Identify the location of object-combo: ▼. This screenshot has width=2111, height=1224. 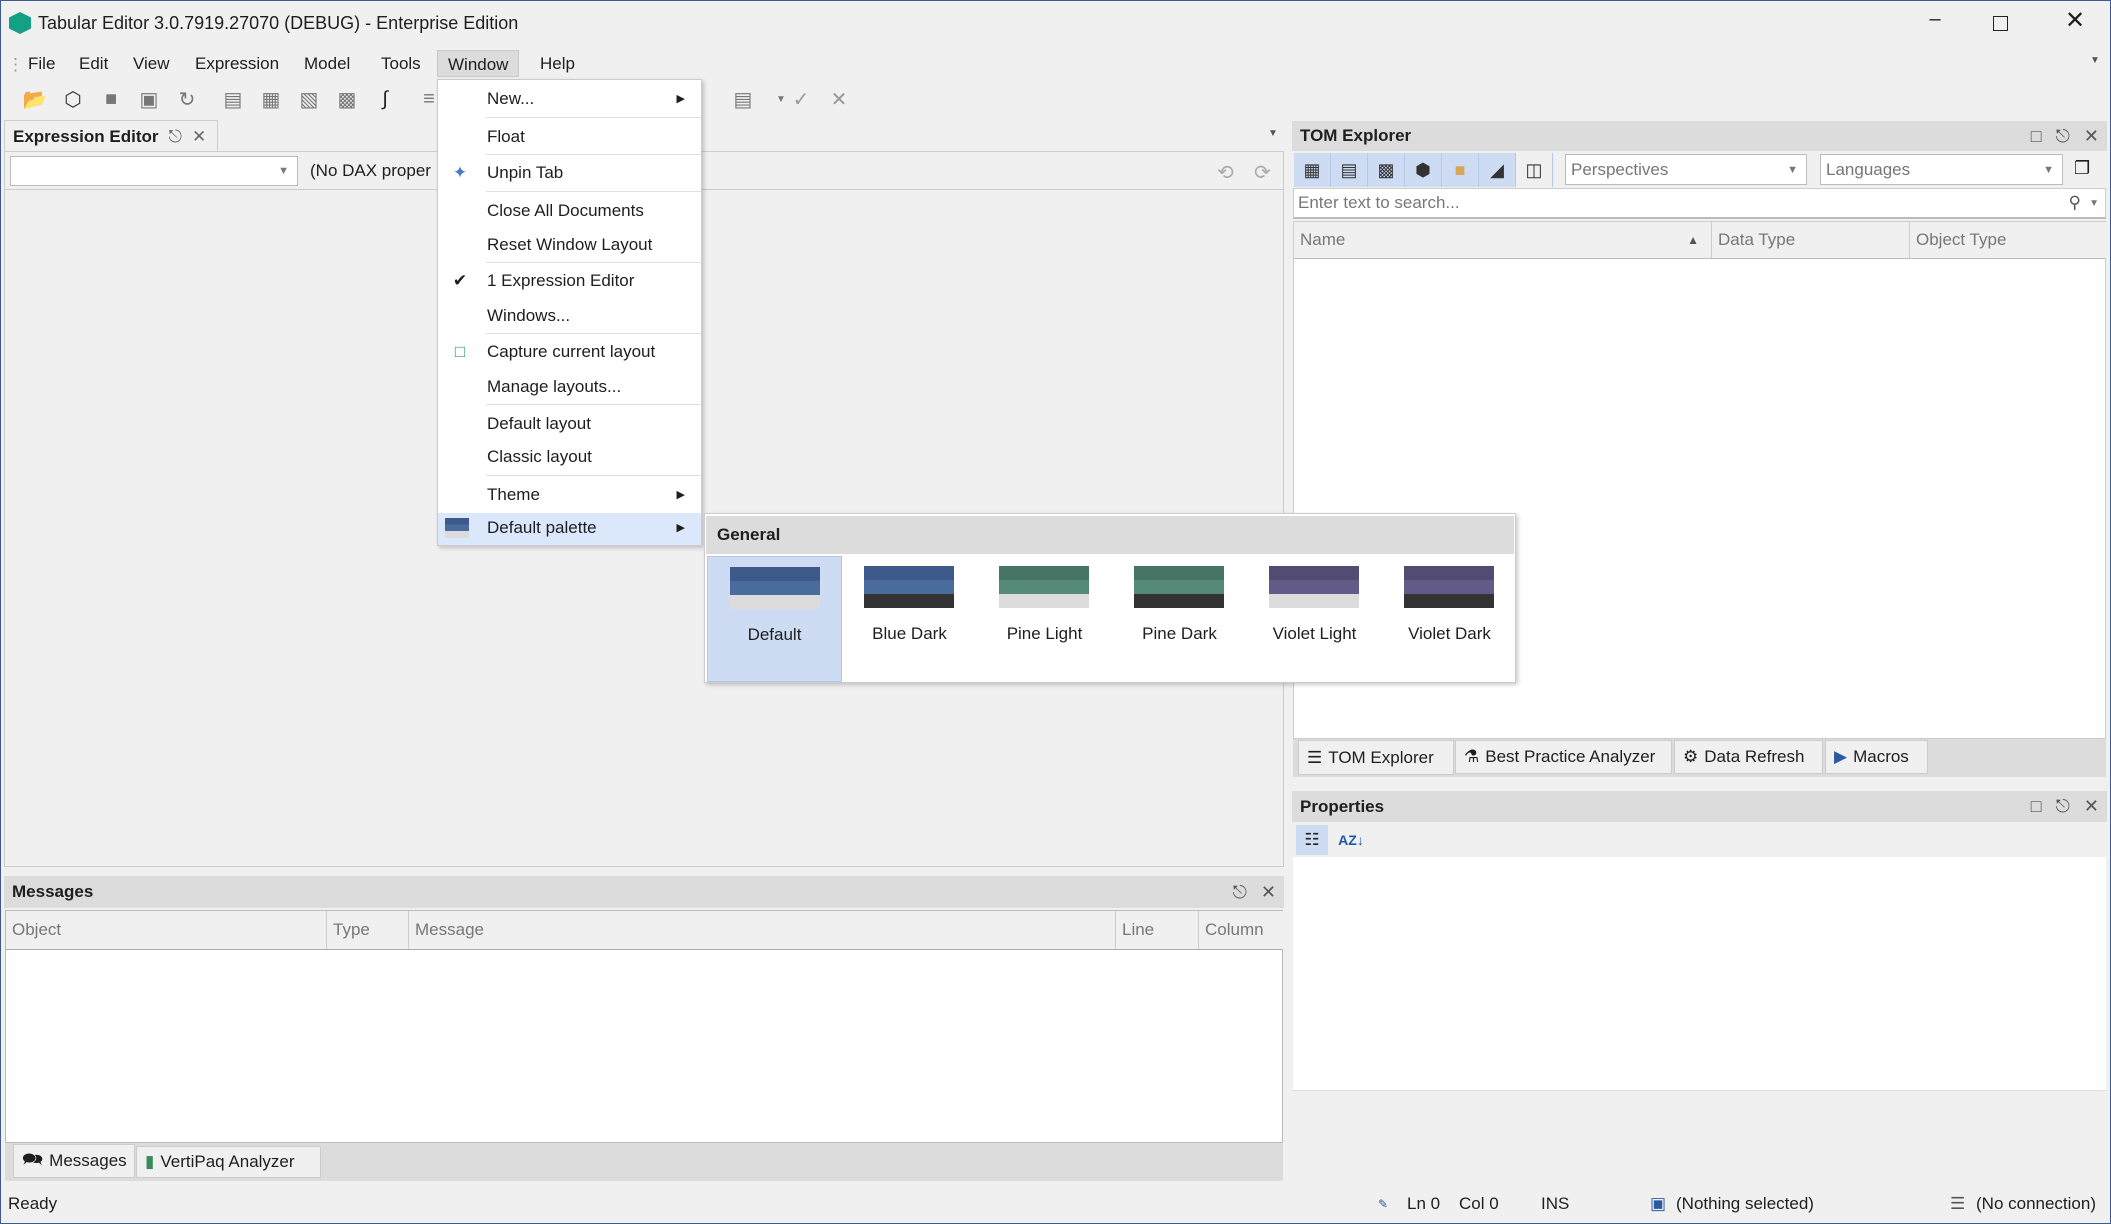
(154, 171).